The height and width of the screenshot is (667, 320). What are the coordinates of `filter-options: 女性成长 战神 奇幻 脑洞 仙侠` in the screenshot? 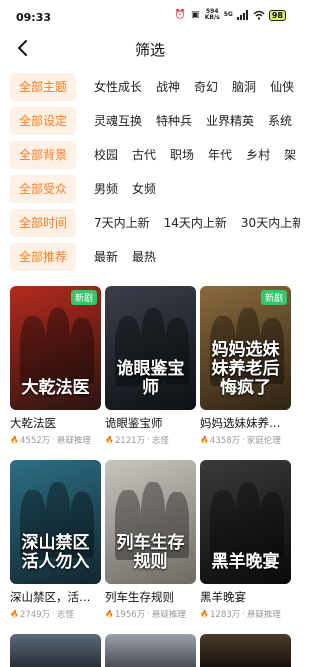 It's located at (194, 87).